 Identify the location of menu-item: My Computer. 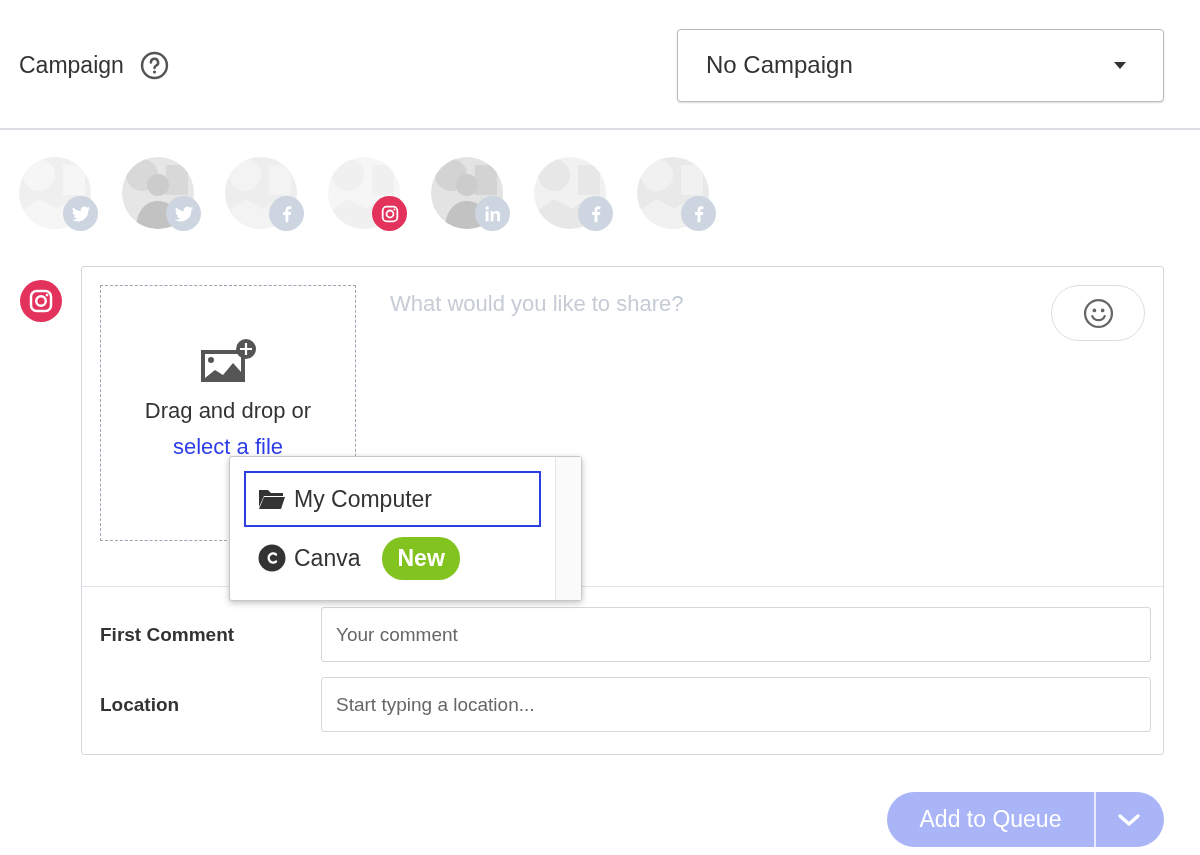
(392, 499).